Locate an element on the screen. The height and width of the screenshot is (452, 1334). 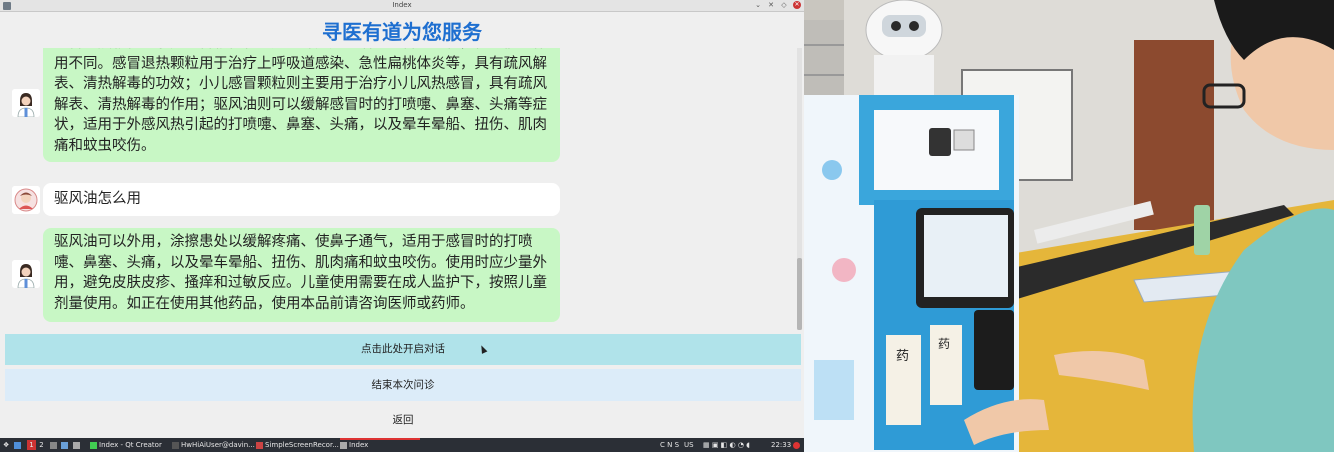
terminal-icon is located at coordinates (54, 445).